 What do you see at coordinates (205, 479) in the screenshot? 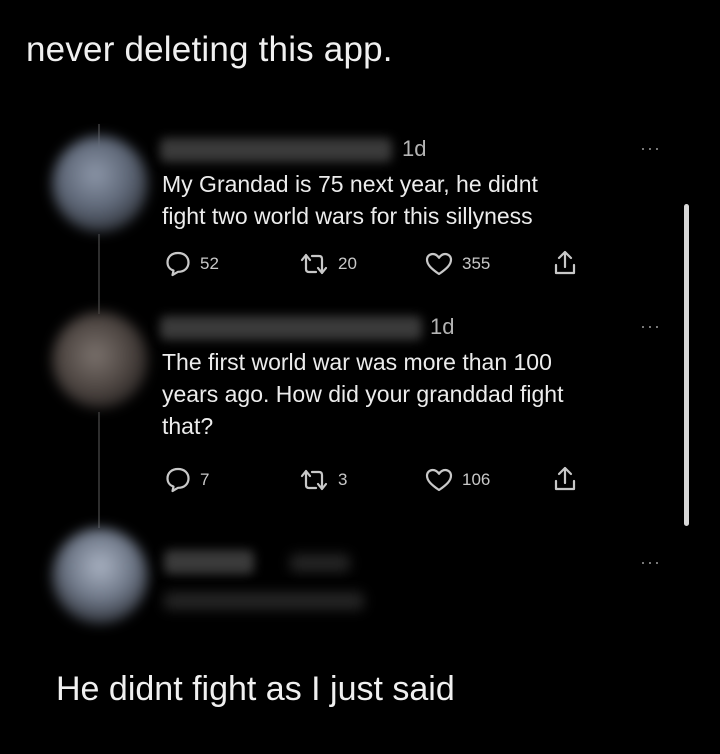
I see `reply-count: 7` at bounding box center [205, 479].